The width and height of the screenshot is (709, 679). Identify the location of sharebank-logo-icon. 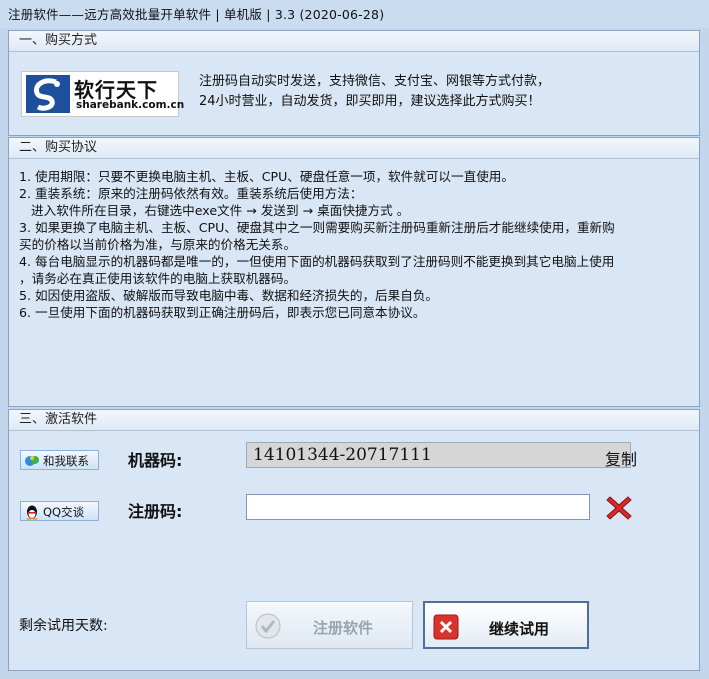
(48, 94).